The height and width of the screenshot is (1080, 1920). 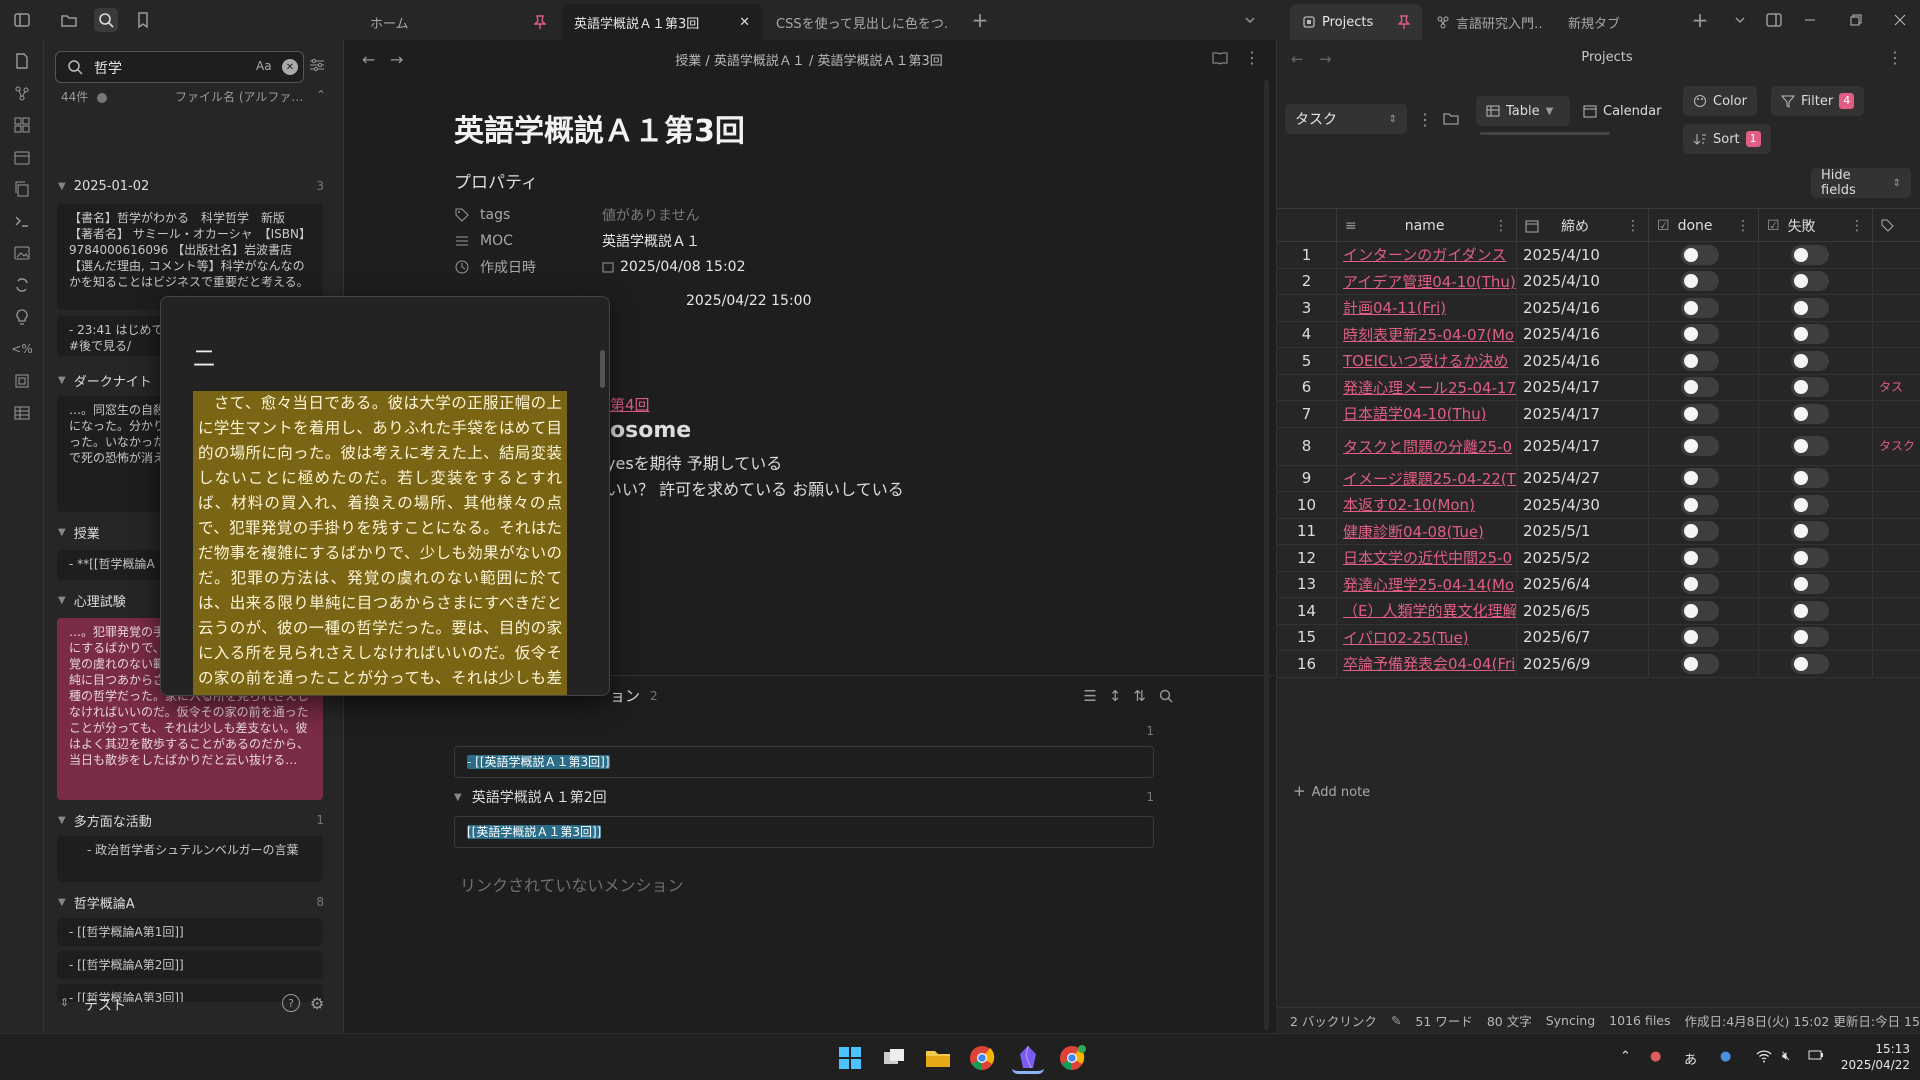 I want to click on table-row: 1 インターンのガイダンス 2025/4/10, so click(x=1598, y=255).